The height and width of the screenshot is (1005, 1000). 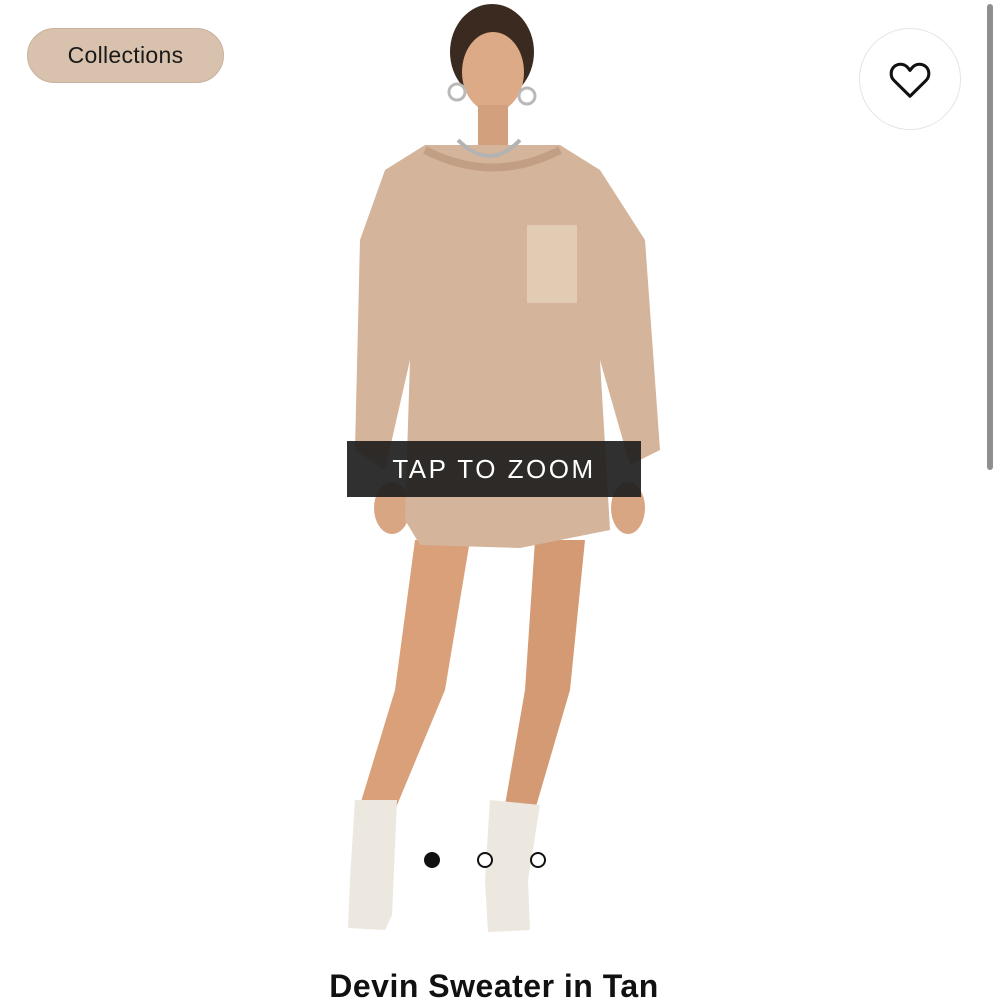 I want to click on tap-to-zoom-button: TAP TO ZOOM, so click(x=494, y=469).